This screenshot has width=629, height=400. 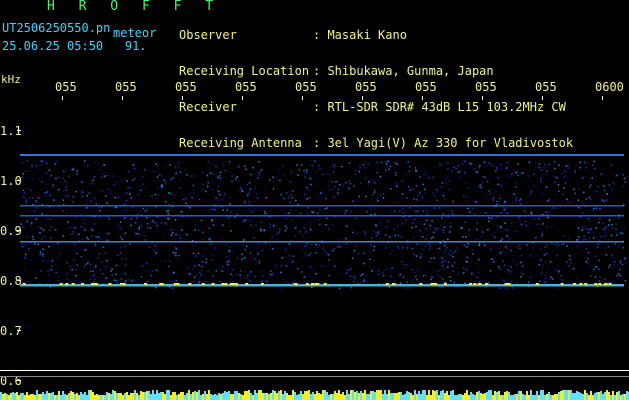 What do you see at coordinates (322, 242) in the screenshot?
I see `carrier-trace` at bounding box center [322, 242].